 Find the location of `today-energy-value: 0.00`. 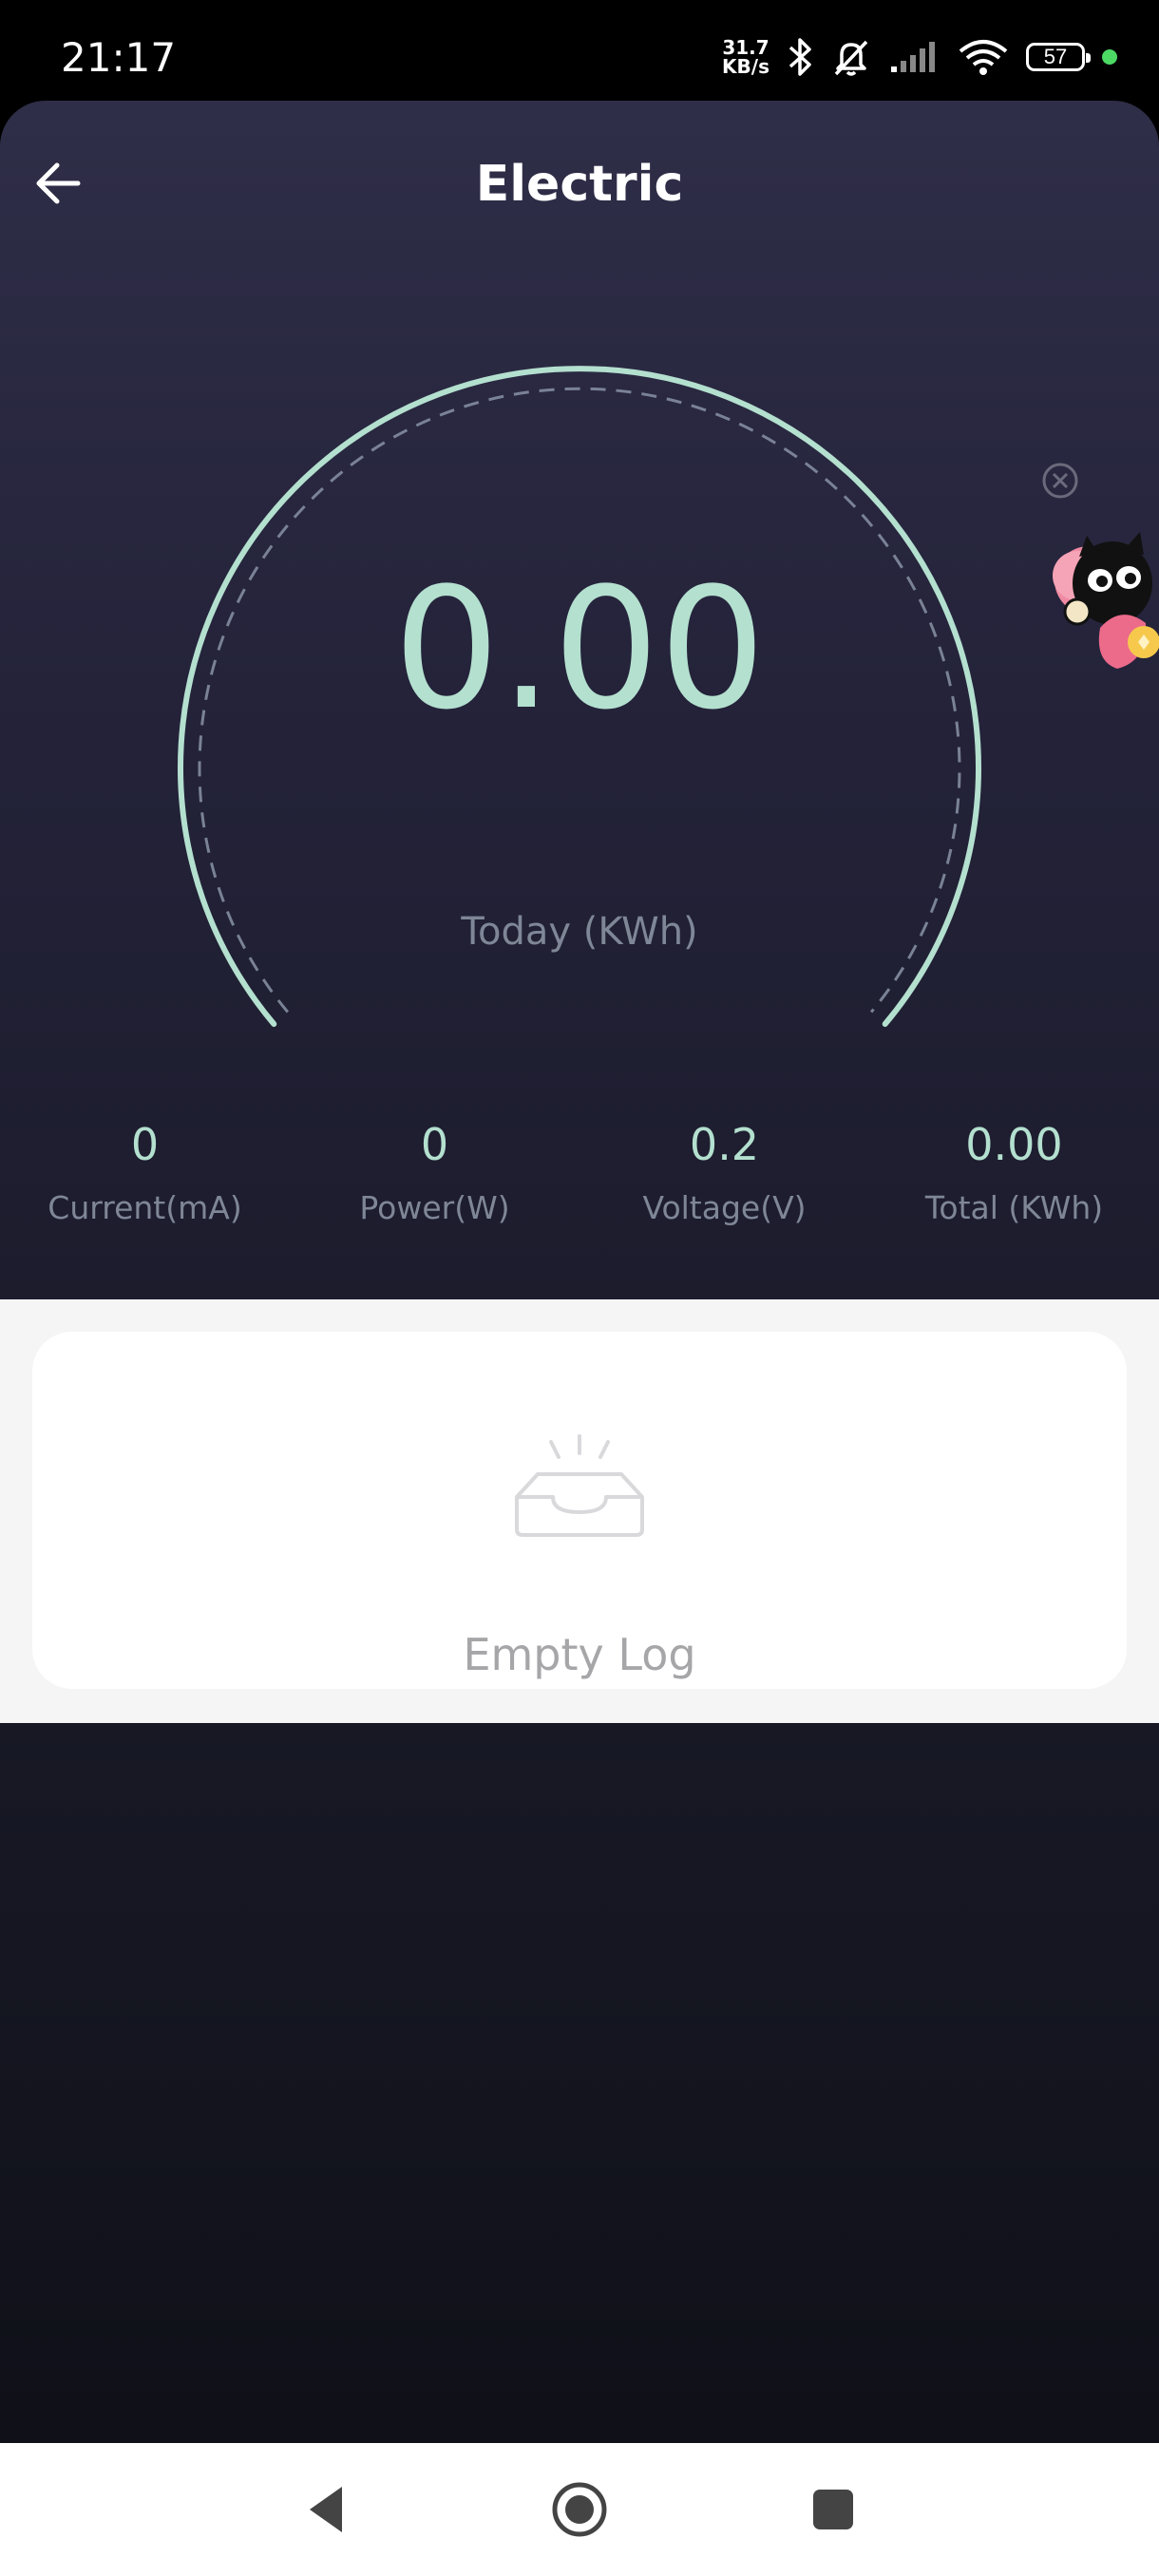

today-energy-value: 0.00 is located at coordinates (579, 649).